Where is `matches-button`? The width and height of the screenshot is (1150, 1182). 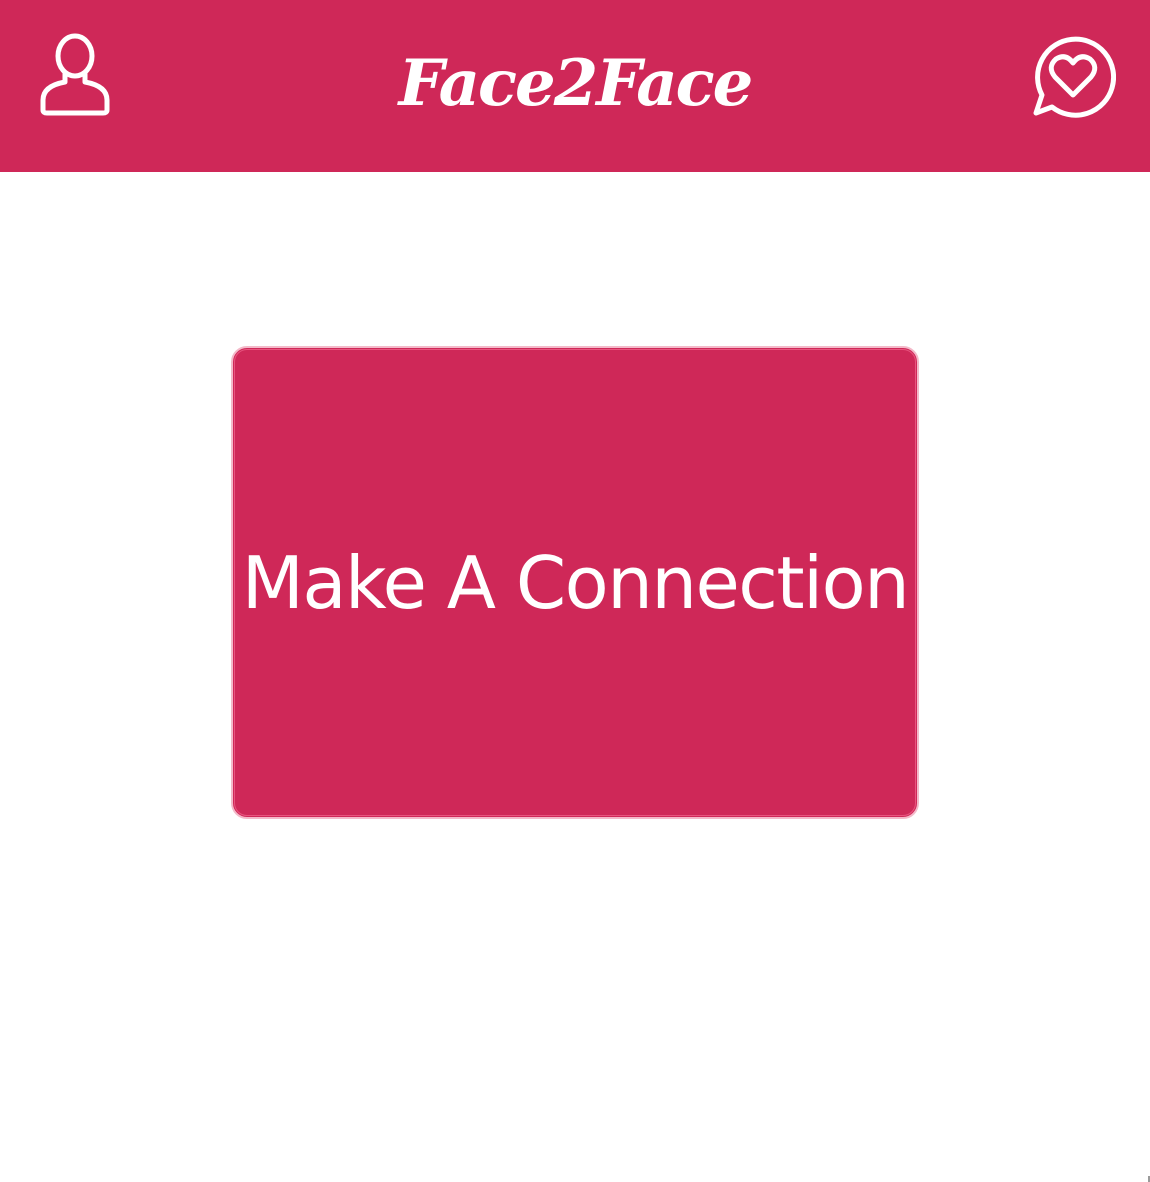
matches-button is located at coordinates (1073, 76).